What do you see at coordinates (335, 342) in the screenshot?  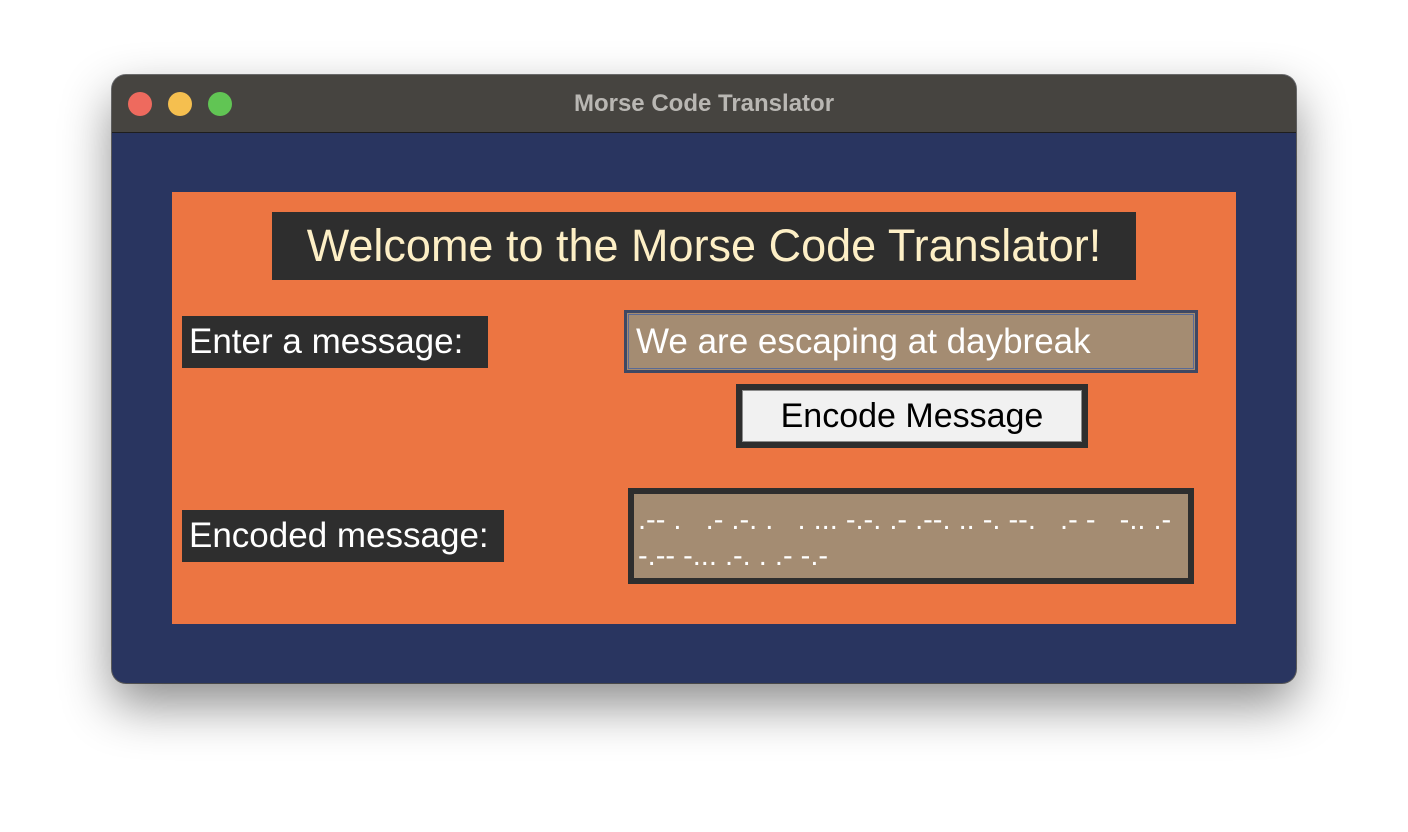 I see `message-input-label: Enter a message:` at bounding box center [335, 342].